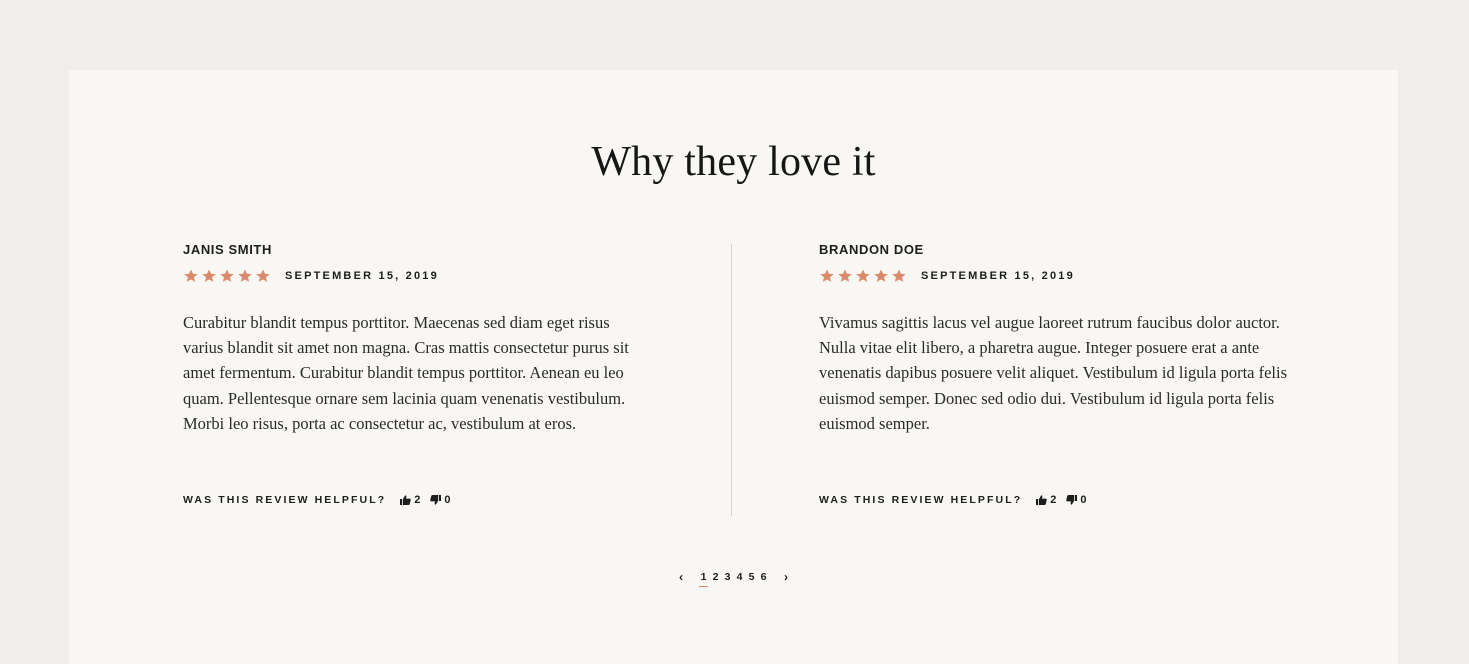 Image resolution: width=1469 pixels, height=664 pixels. Describe the element at coordinates (733, 162) in the screenshot. I see `section-title: Why they love it` at that location.